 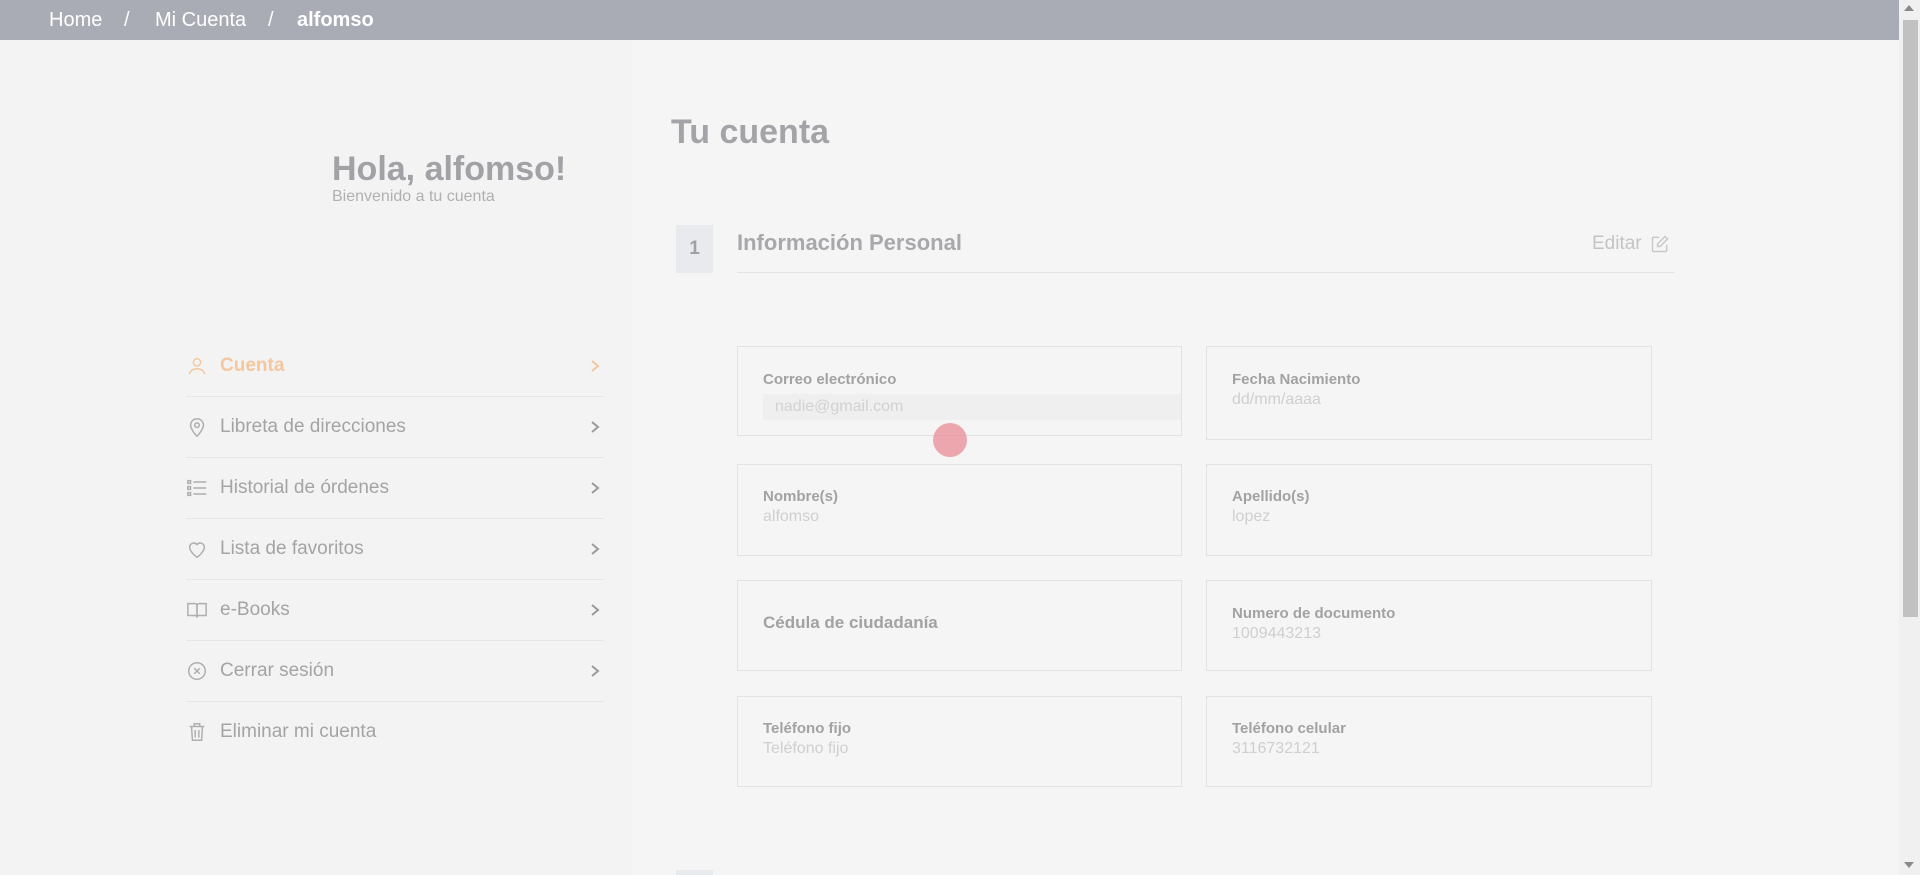 I want to click on email-field: Correo electrónico, so click(x=959, y=391).